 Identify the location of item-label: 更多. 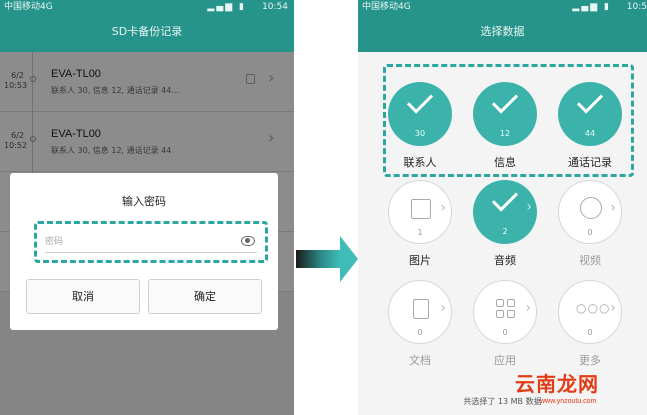
(590, 360).